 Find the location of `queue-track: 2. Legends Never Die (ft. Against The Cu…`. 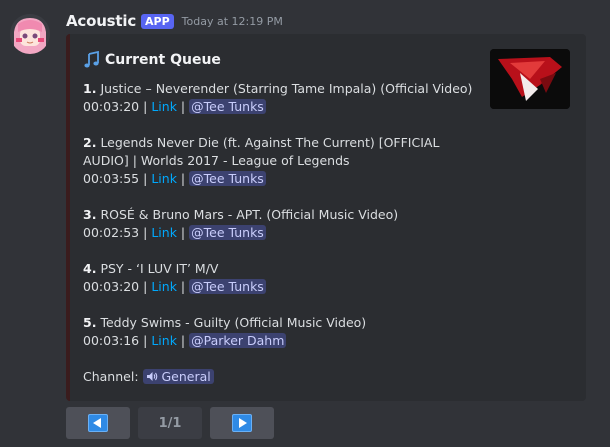

queue-track: 2. Legends Never Die (ft. Against The Cu… is located at coordinates (283, 161).